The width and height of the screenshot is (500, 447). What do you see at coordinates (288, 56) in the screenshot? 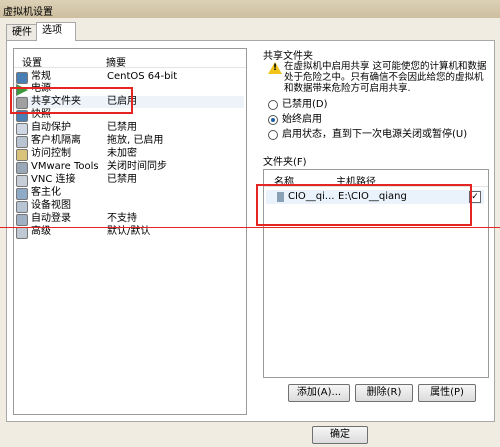
I see `shared-folders-group-title: 共享文件夹` at bounding box center [288, 56].